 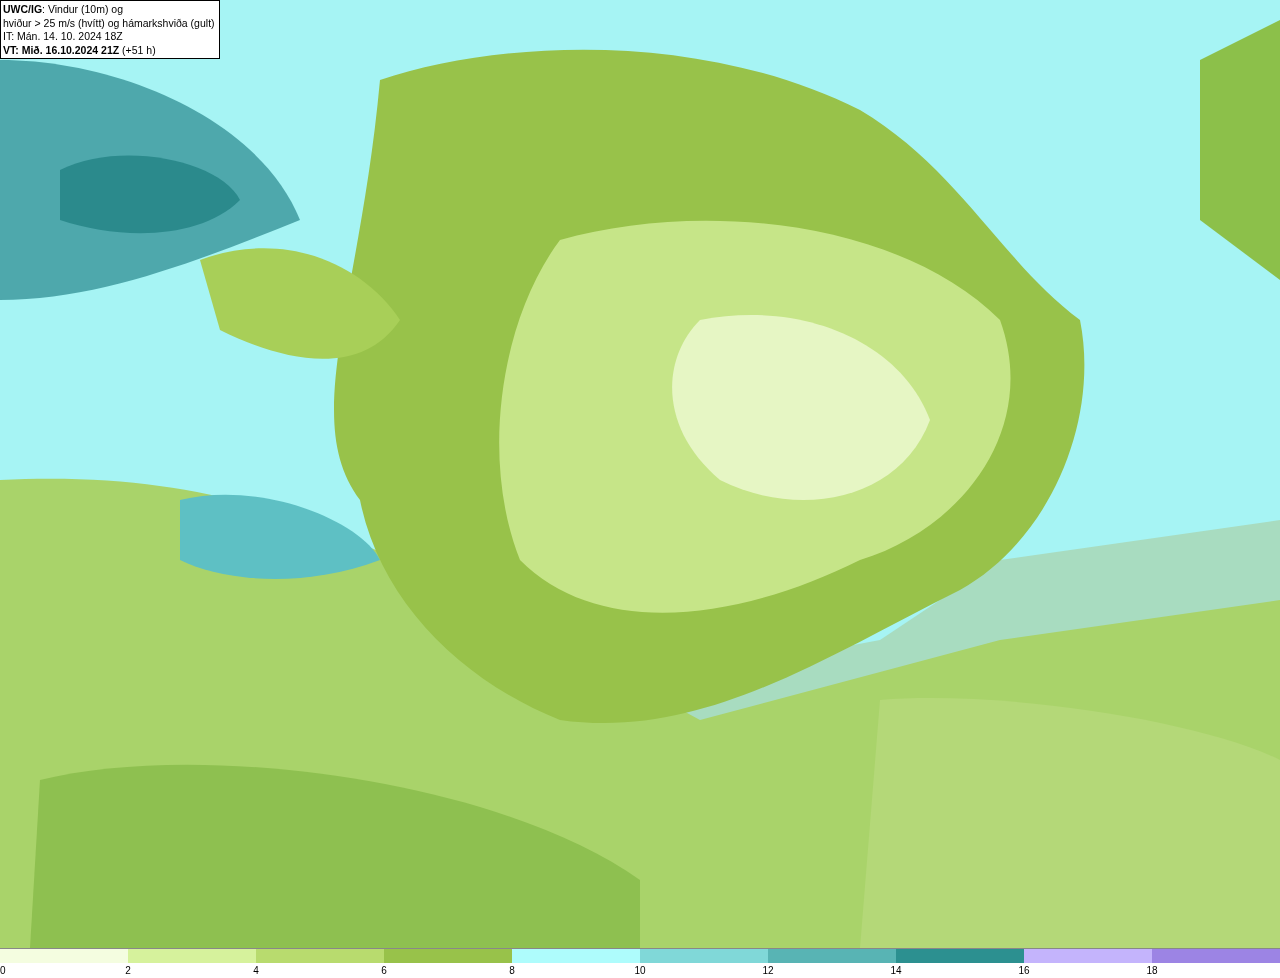 I want to click on legend-label: 10, so click(x=640, y=970).